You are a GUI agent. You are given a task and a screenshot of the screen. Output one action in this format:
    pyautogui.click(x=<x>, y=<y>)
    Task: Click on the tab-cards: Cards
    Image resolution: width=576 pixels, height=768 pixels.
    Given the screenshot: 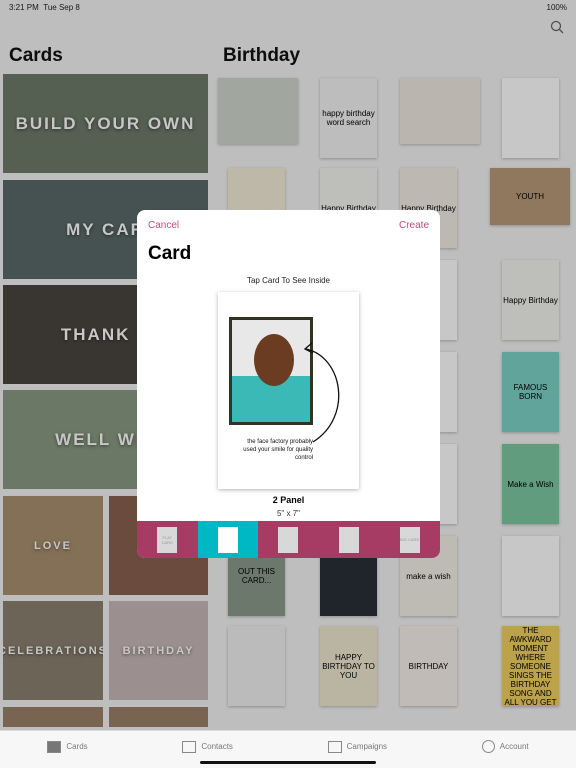 What is the action you would take?
    pyautogui.click(x=67, y=749)
    